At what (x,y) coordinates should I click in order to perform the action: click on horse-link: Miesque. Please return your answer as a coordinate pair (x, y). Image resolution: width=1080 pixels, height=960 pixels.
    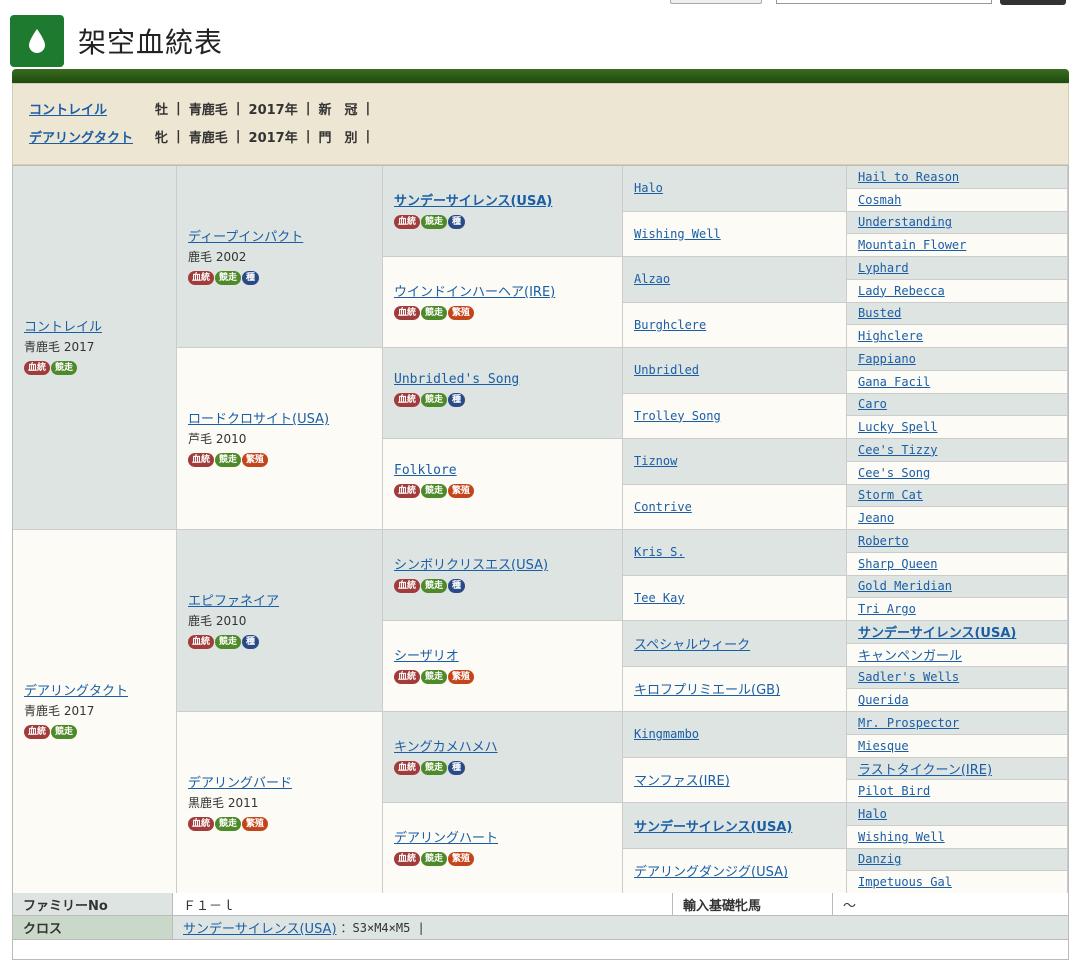
    Looking at the image, I should click on (883, 746).